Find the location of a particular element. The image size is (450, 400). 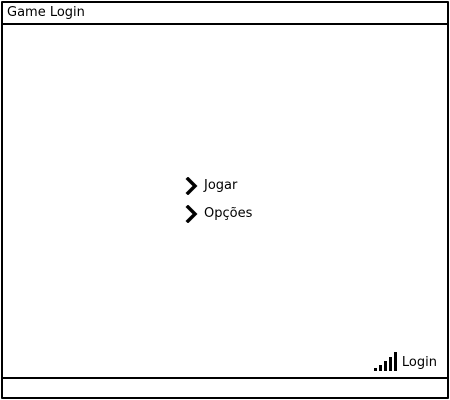

menu-item-opcoes: Opções is located at coordinates (218, 214).